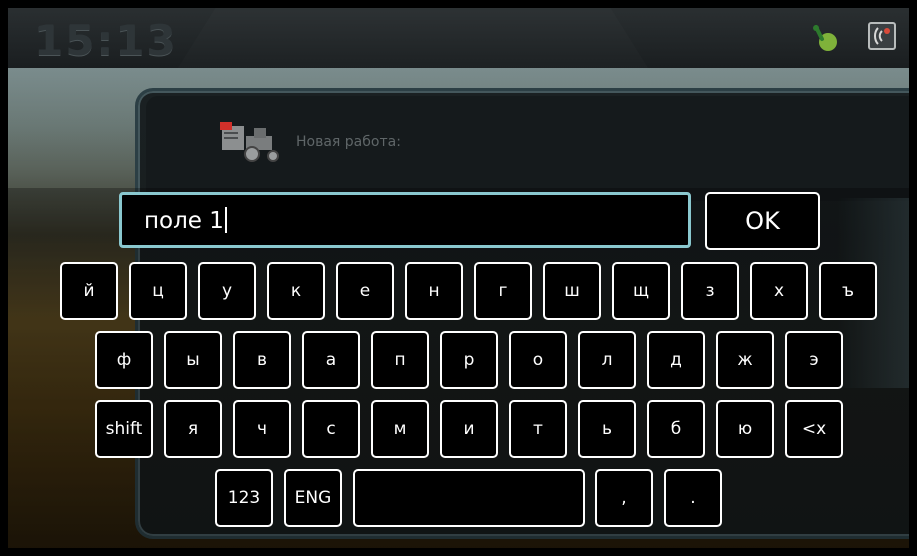  Describe the element at coordinates (244, 498) in the screenshot. I see `key-123: 123` at that location.